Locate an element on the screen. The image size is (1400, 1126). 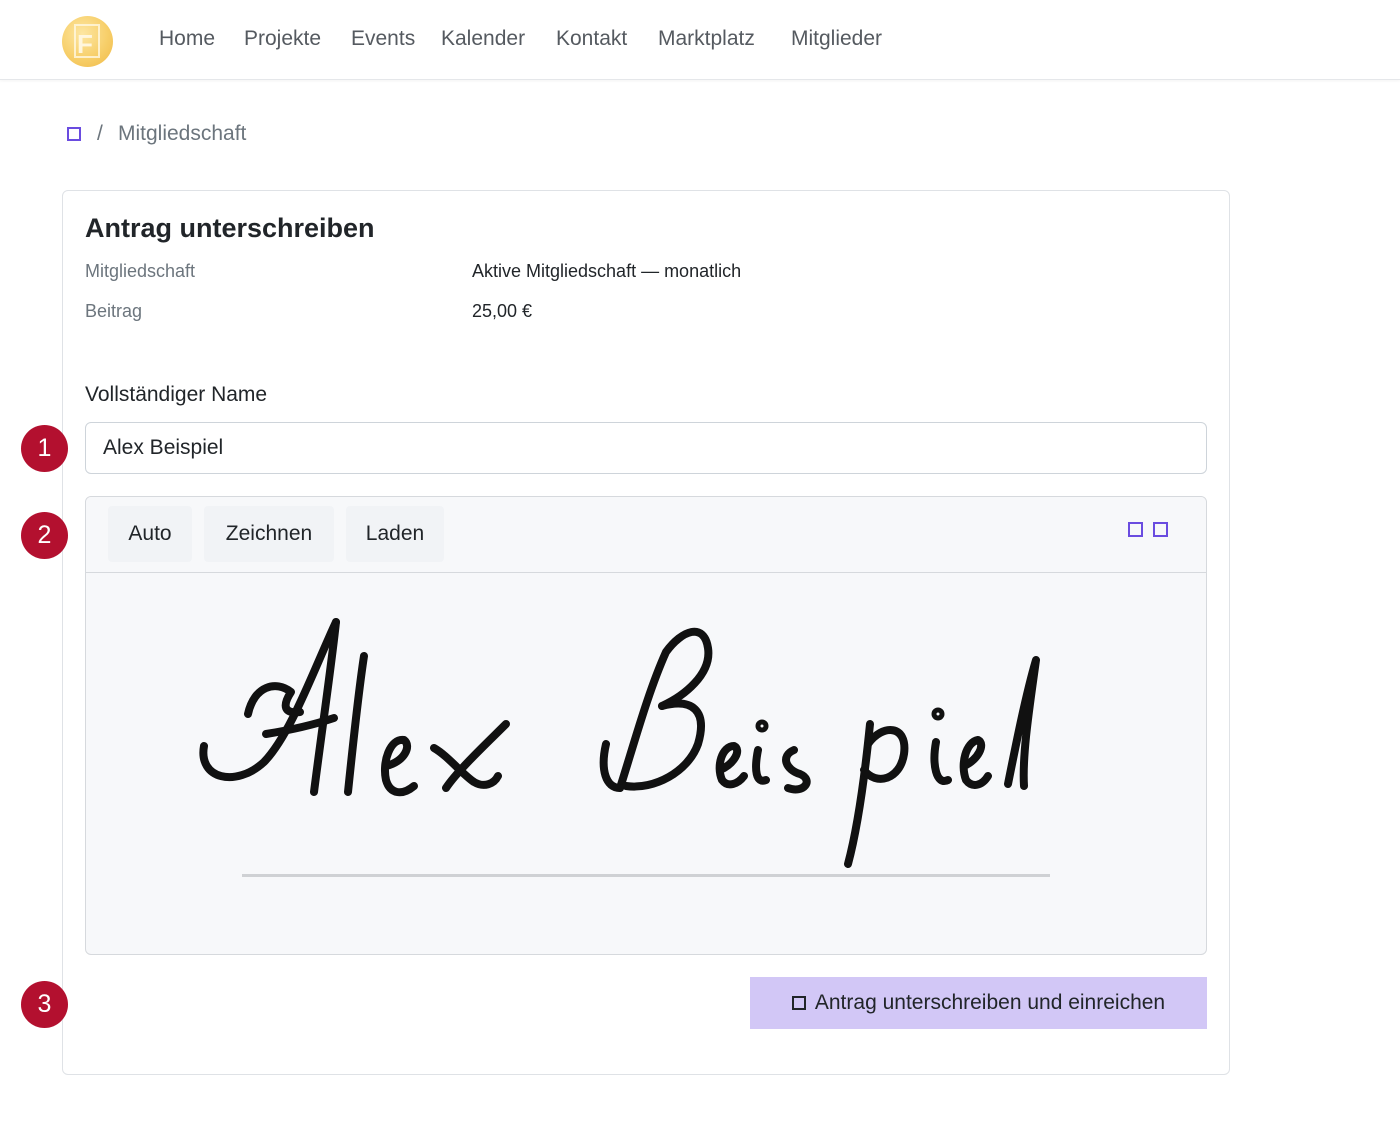
tab-auto: Auto is located at coordinates (150, 534).